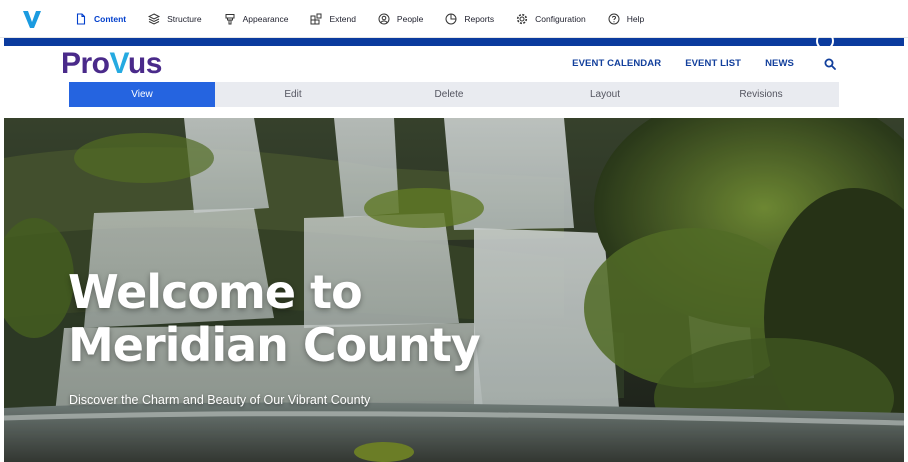 Image resolution: width=908 pixels, height=462 pixels. What do you see at coordinates (274, 345) in the screenshot?
I see `hero-title-line2: Meridian County` at bounding box center [274, 345].